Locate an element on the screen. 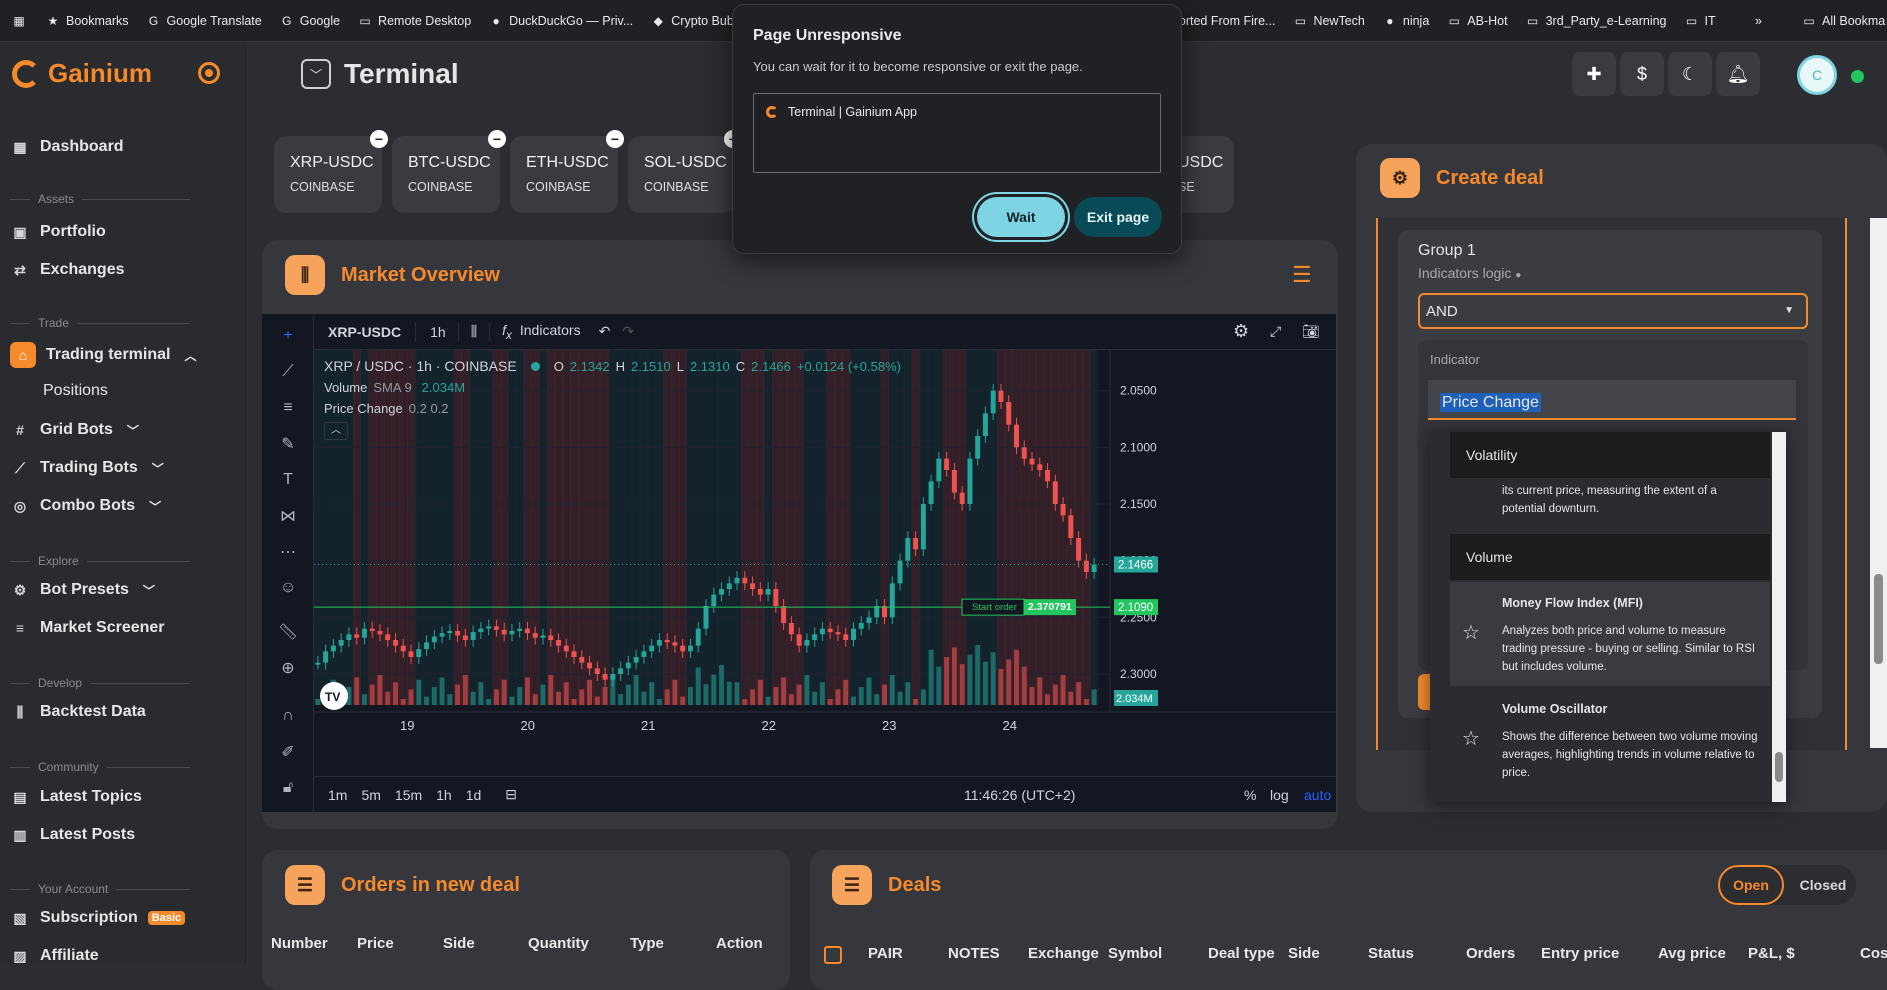 The width and height of the screenshot is (1887, 990). sidebar-item-portfolio: ▣ Portfolio is located at coordinates (57, 232).